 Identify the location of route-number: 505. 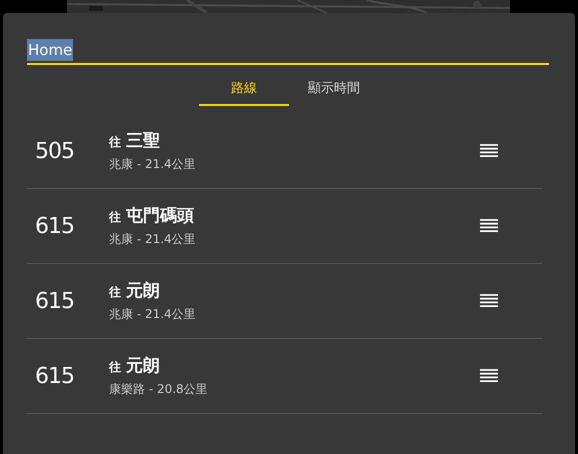
(54, 151).